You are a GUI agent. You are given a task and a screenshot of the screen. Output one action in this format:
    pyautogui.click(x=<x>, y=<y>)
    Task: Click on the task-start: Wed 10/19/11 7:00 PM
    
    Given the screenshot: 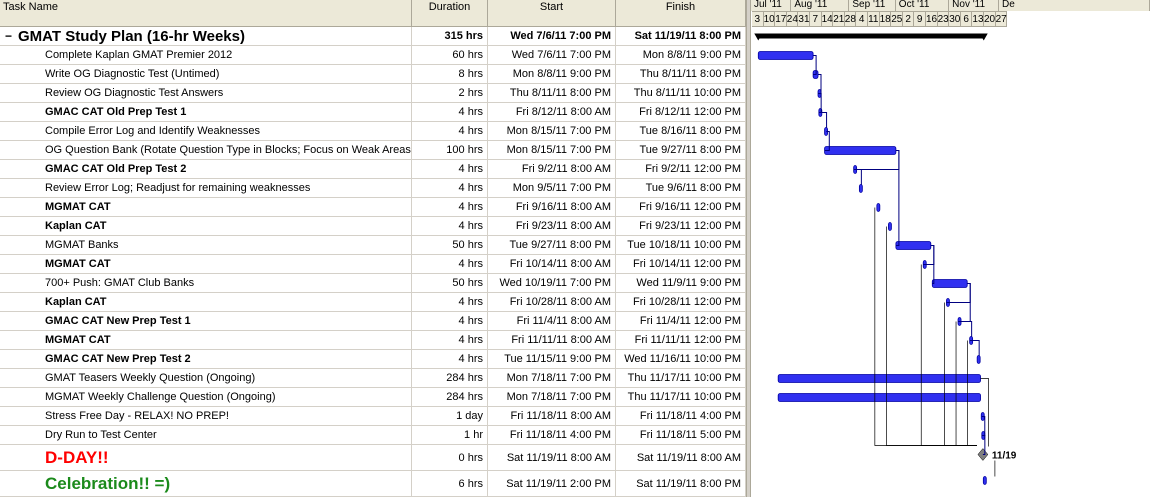 What is the action you would take?
    pyautogui.click(x=552, y=283)
    